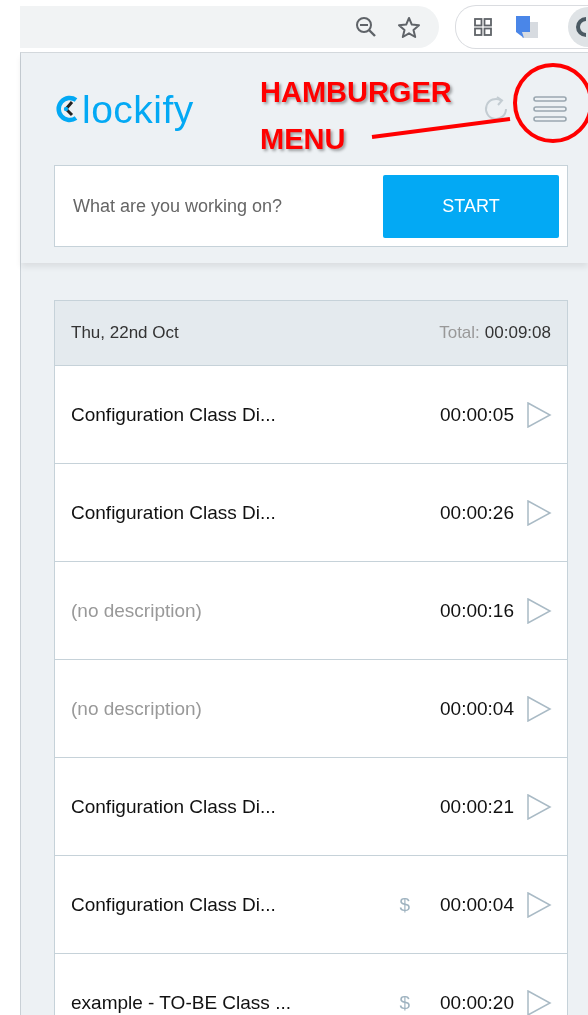  Describe the element at coordinates (356, 92) in the screenshot. I see `annotation-label: HAMBURGER` at that location.